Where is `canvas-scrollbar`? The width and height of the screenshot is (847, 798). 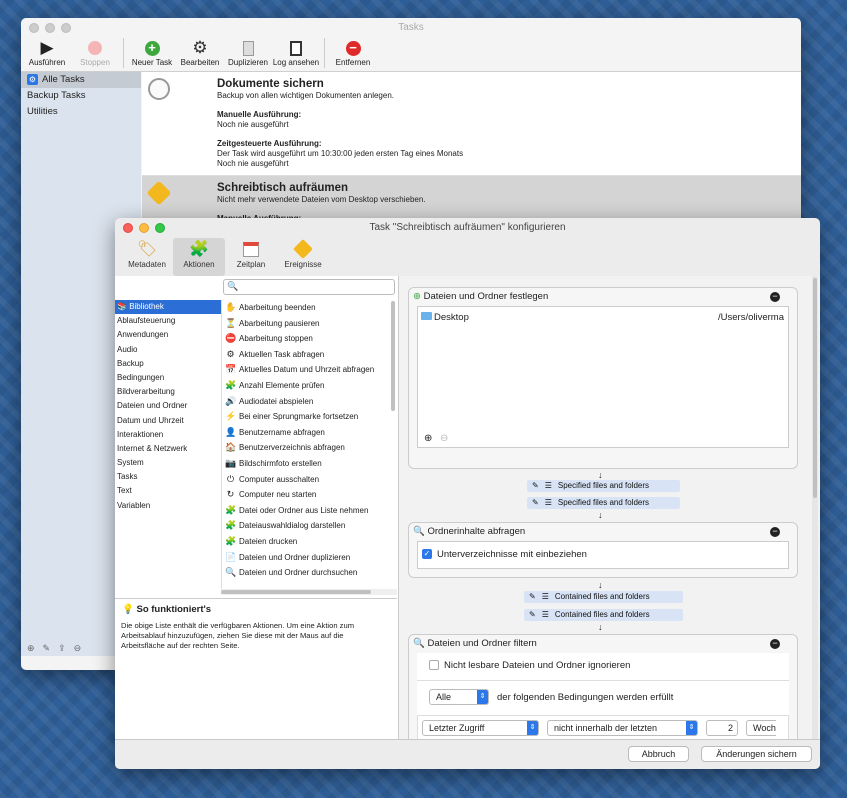
canvas-scrollbar is located at coordinates (815, 507).